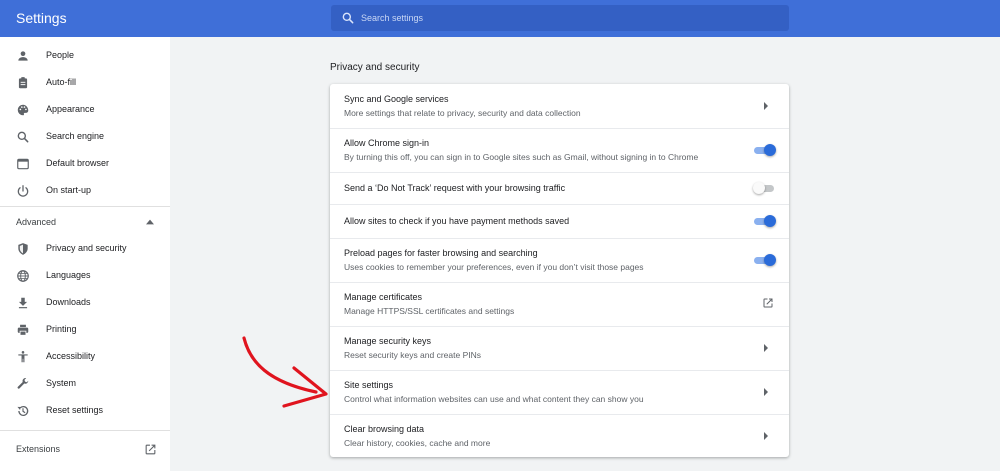 Image resolution: width=1000 pixels, height=471 pixels. I want to click on sidebar-item-languages: Languages, so click(85, 276).